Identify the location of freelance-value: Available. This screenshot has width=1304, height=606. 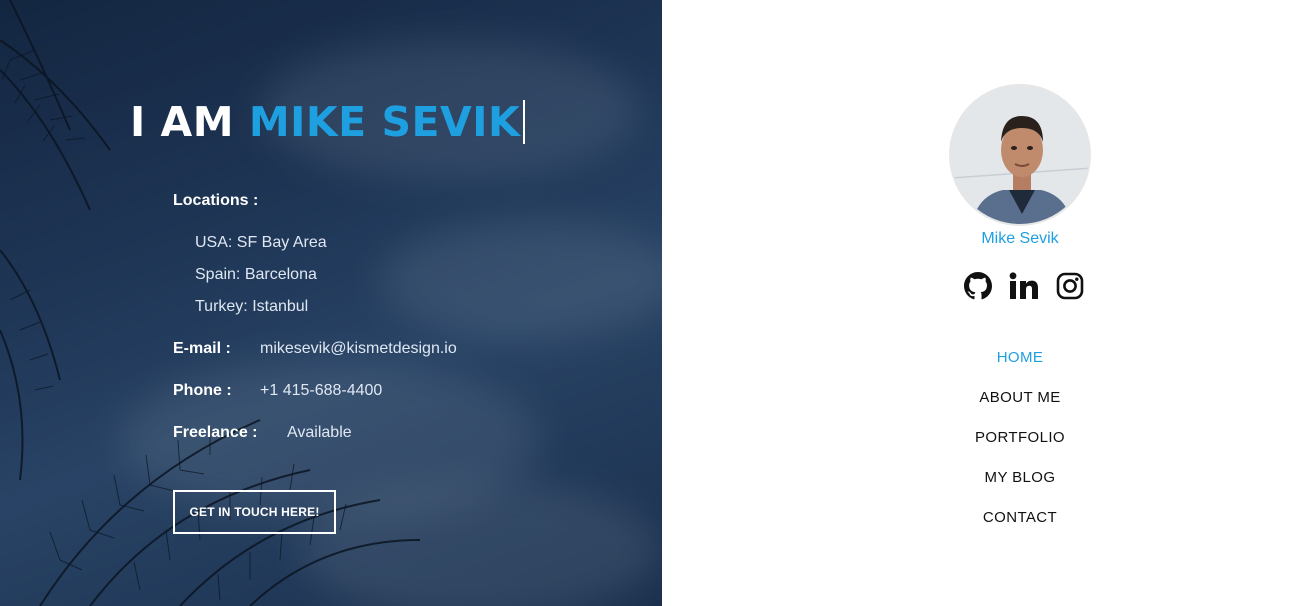
(319, 432).